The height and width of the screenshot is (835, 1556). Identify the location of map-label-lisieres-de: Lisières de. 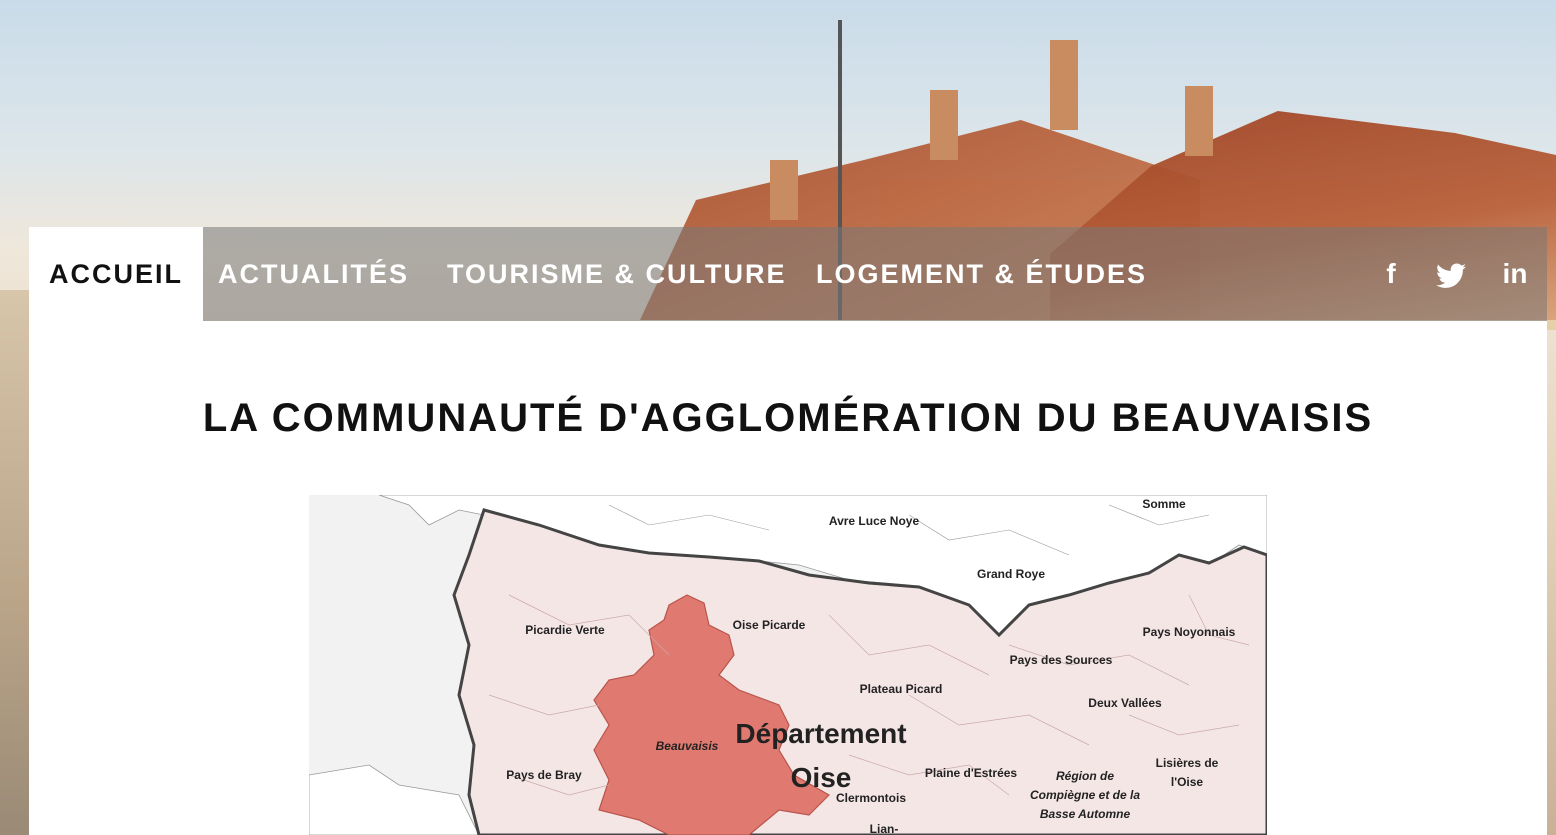
(1187, 763).